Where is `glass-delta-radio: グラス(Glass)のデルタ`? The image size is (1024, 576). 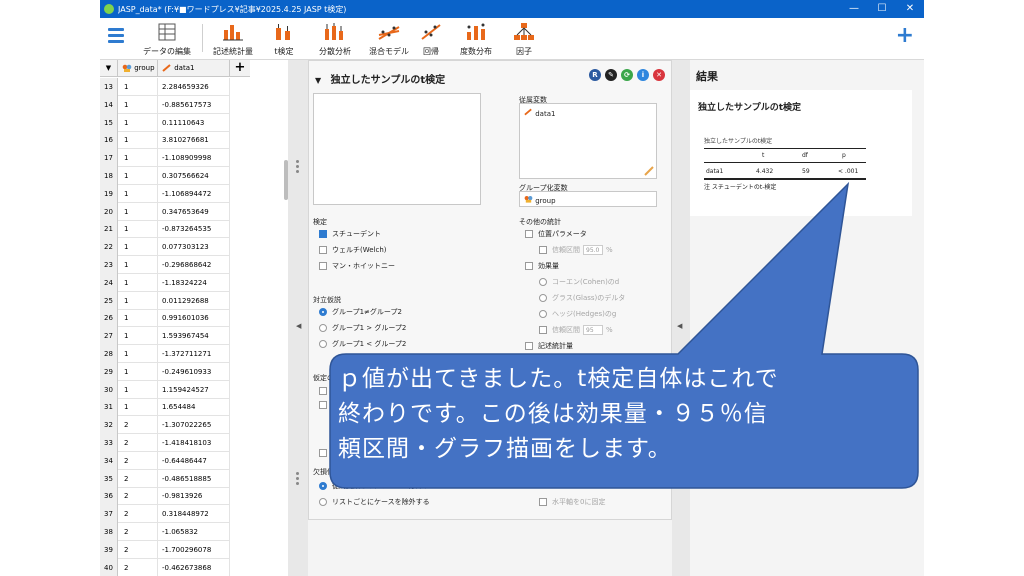 glass-delta-radio: グラス(Glass)のデルタ is located at coordinates (582, 298).